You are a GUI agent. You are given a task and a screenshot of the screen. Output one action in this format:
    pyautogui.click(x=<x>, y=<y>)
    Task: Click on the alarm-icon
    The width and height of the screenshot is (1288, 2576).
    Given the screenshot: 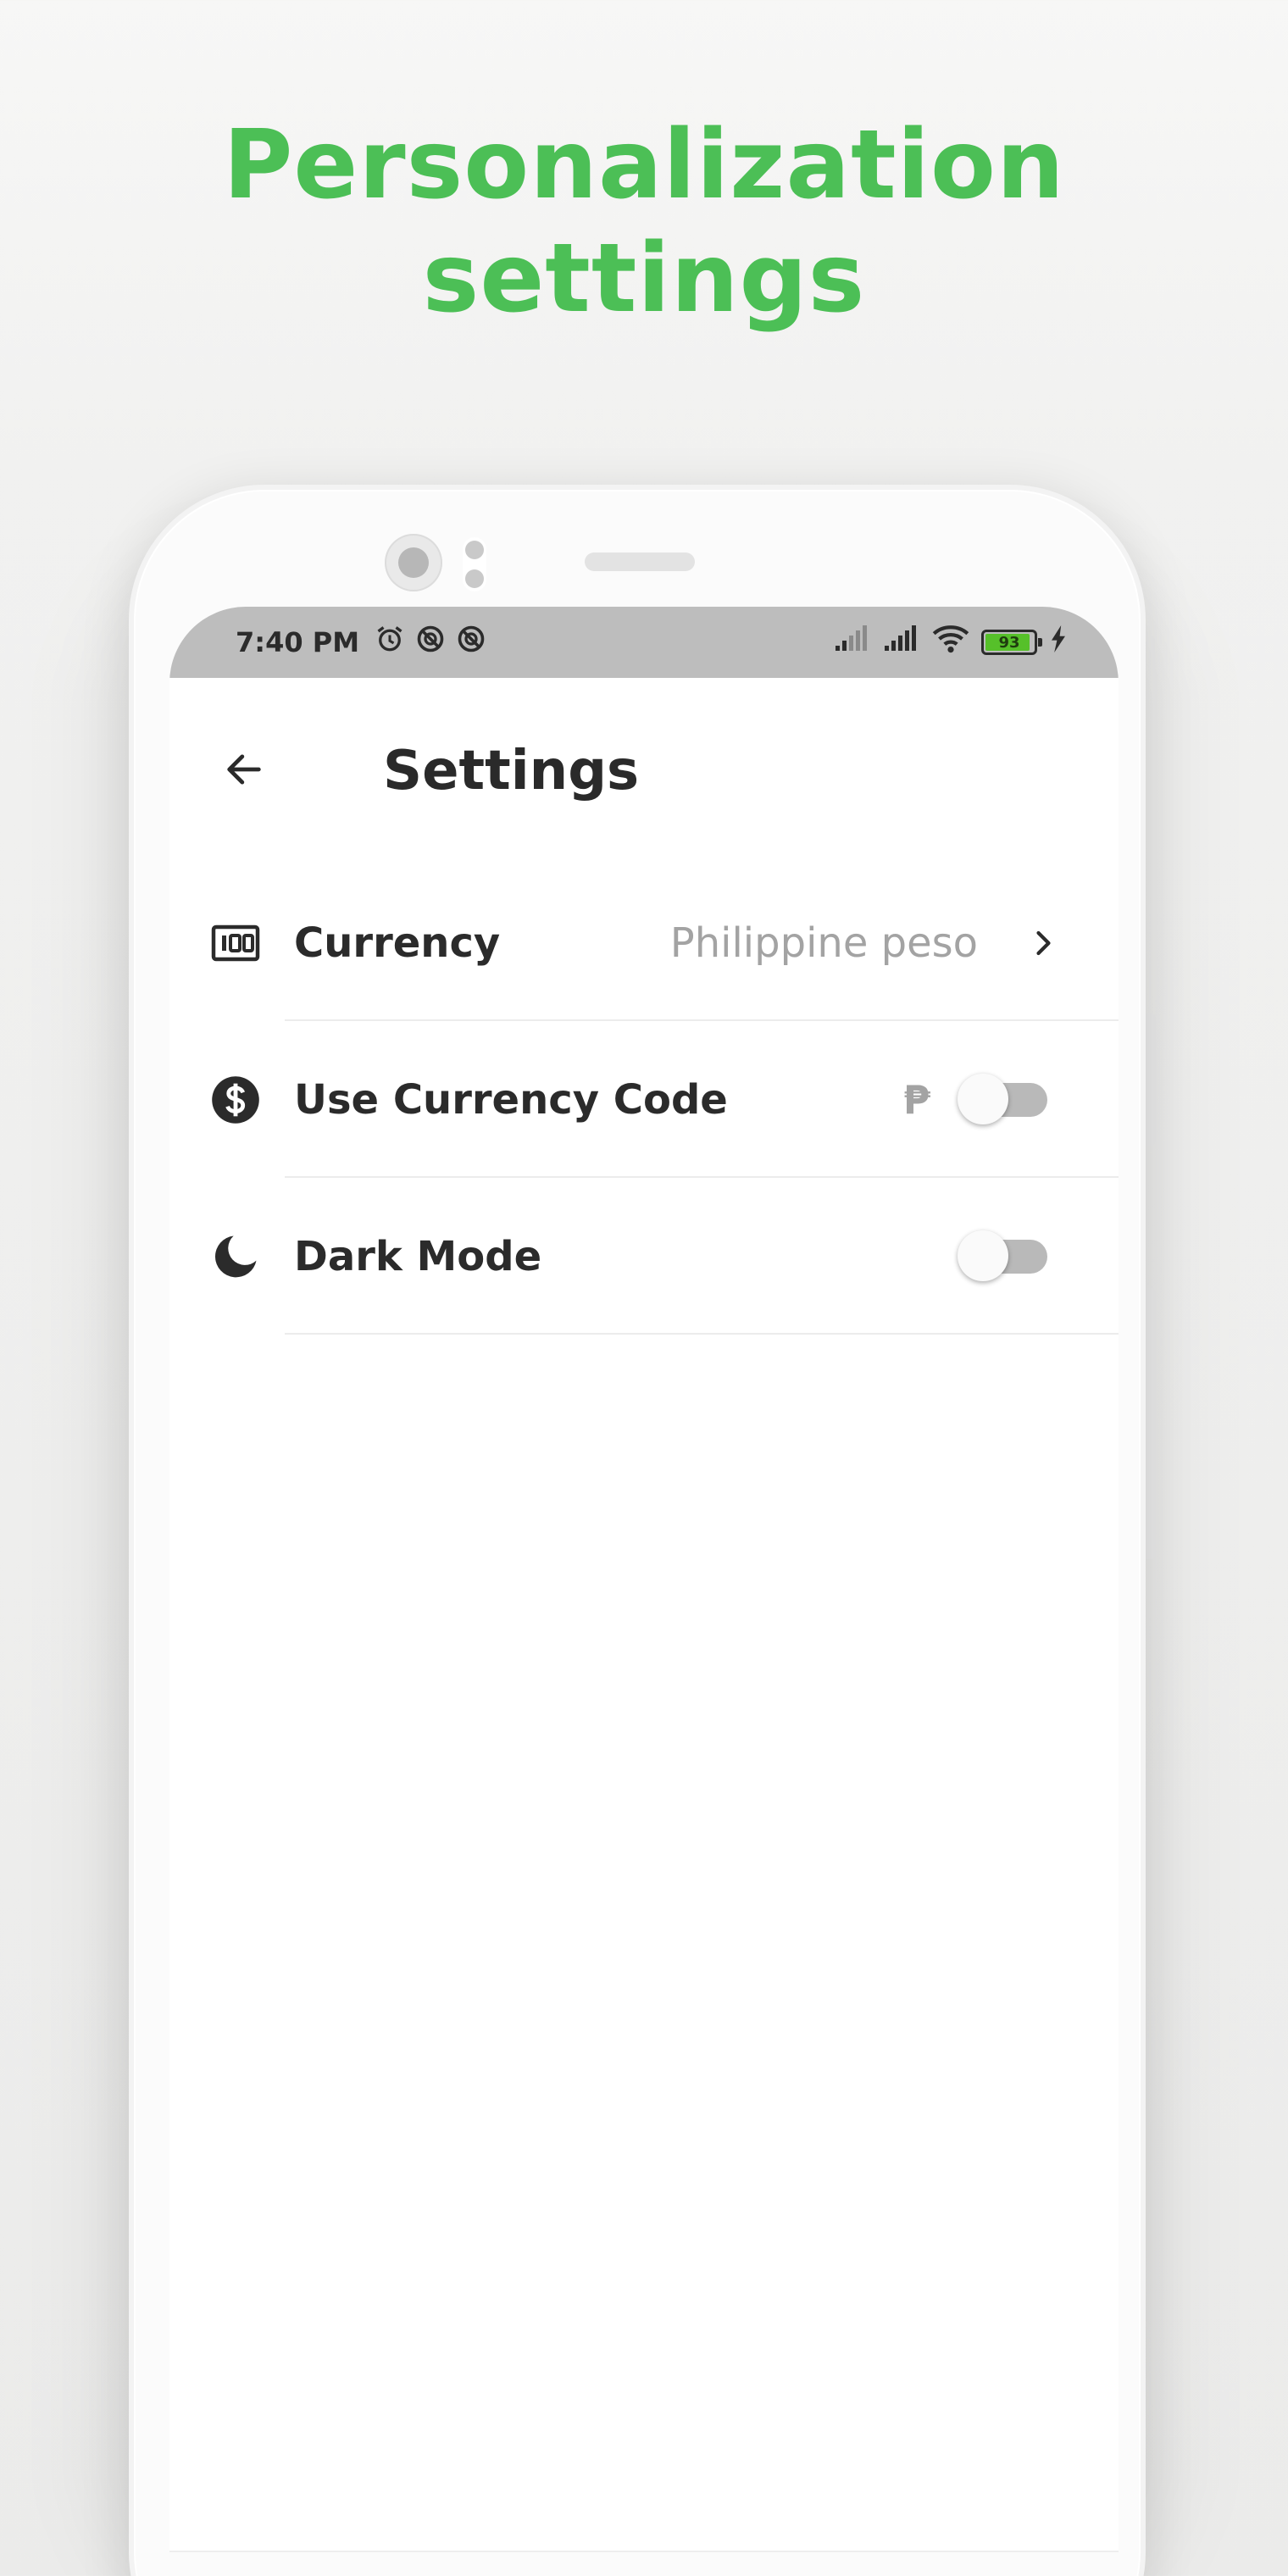 What is the action you would take?
    pyautogui.click(x=390, y=642)
    